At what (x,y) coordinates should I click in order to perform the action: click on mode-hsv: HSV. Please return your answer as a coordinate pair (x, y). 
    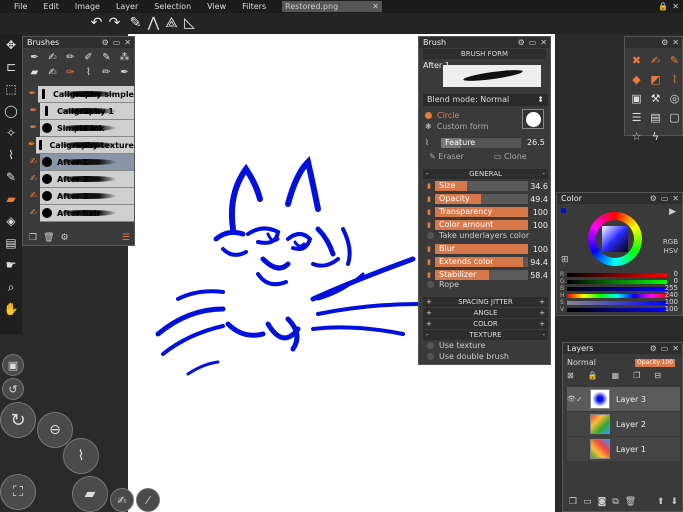
    Looking at the image, I should click on (671, 251).